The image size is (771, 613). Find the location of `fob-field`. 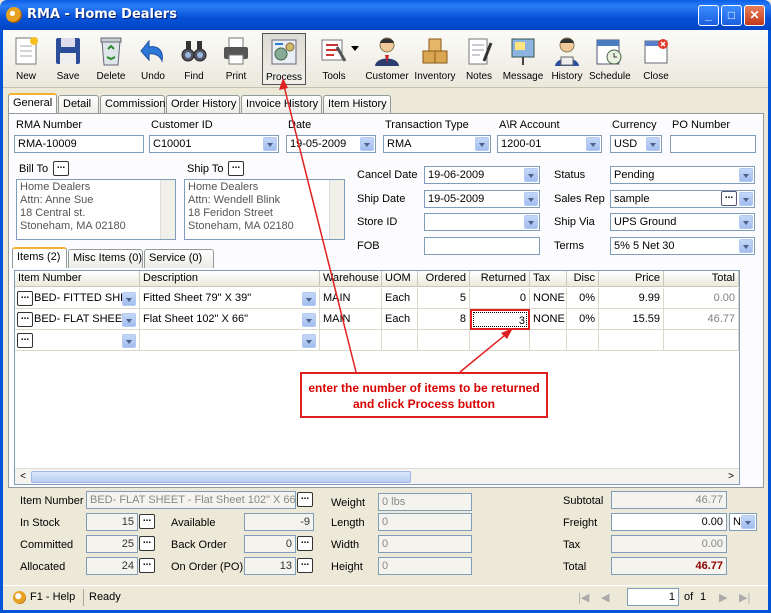

fob-field is located at coordinates (482, 246).